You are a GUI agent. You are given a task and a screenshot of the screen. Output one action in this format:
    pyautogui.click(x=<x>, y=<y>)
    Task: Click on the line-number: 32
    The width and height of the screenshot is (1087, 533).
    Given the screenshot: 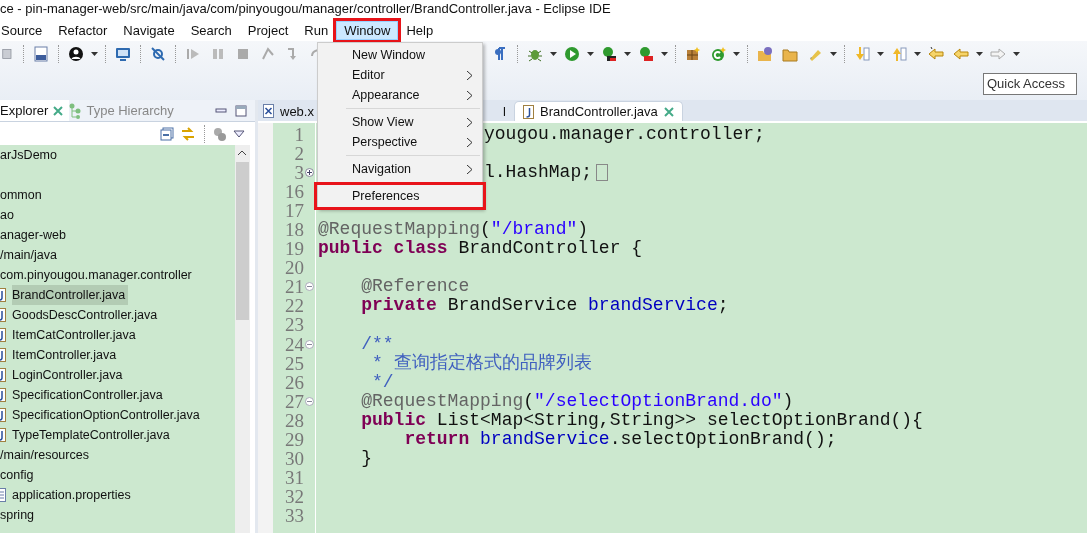 What is the action you would take?
    pyautogui.click(x=294, y=496)
    